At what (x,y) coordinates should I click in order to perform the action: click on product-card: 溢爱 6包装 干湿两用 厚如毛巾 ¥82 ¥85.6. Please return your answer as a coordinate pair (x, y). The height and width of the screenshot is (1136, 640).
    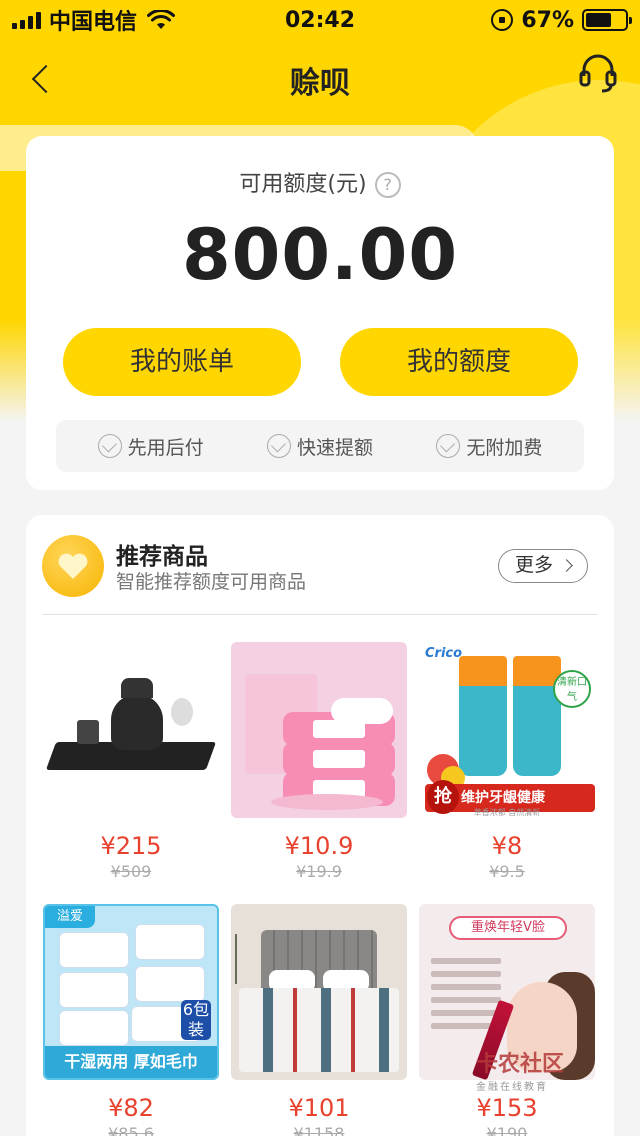
    Looking at the image, I should click on (131, 1020).